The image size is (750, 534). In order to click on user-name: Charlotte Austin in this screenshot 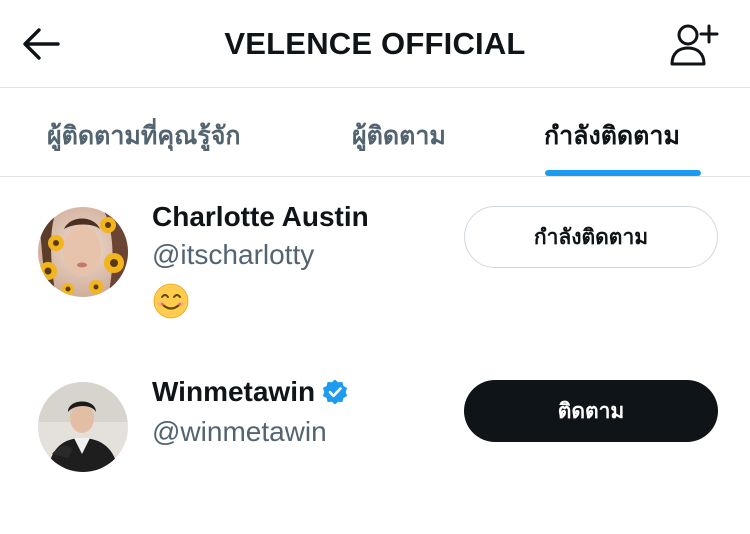, I will do `click(260, 216)`.